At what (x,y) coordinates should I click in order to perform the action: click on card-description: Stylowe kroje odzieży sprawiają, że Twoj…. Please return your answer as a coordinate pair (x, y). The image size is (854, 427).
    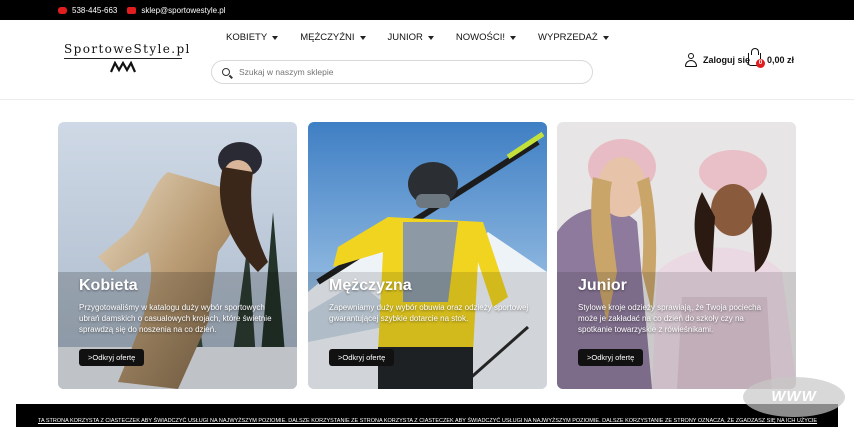
    Looking at the image, I should click on (670, 318).